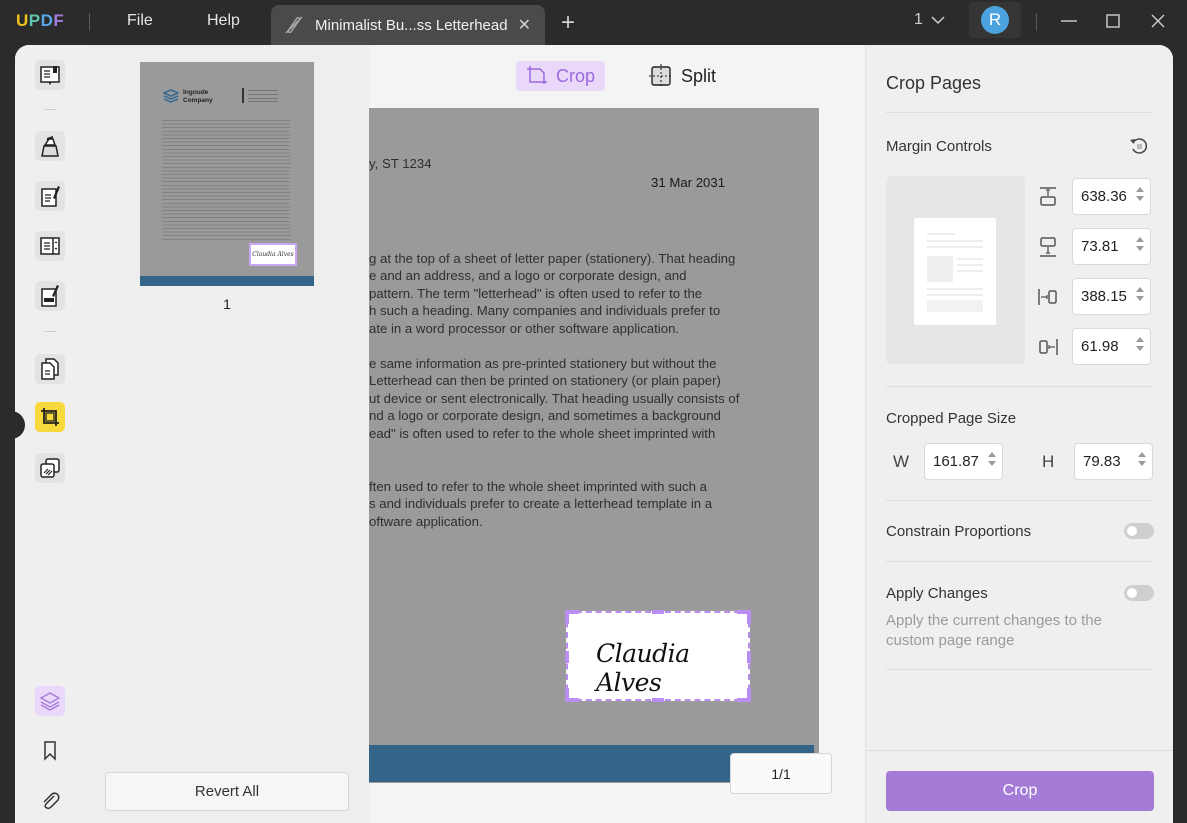  I want to click on address-text: y, ST 1234, so click(400, 163).